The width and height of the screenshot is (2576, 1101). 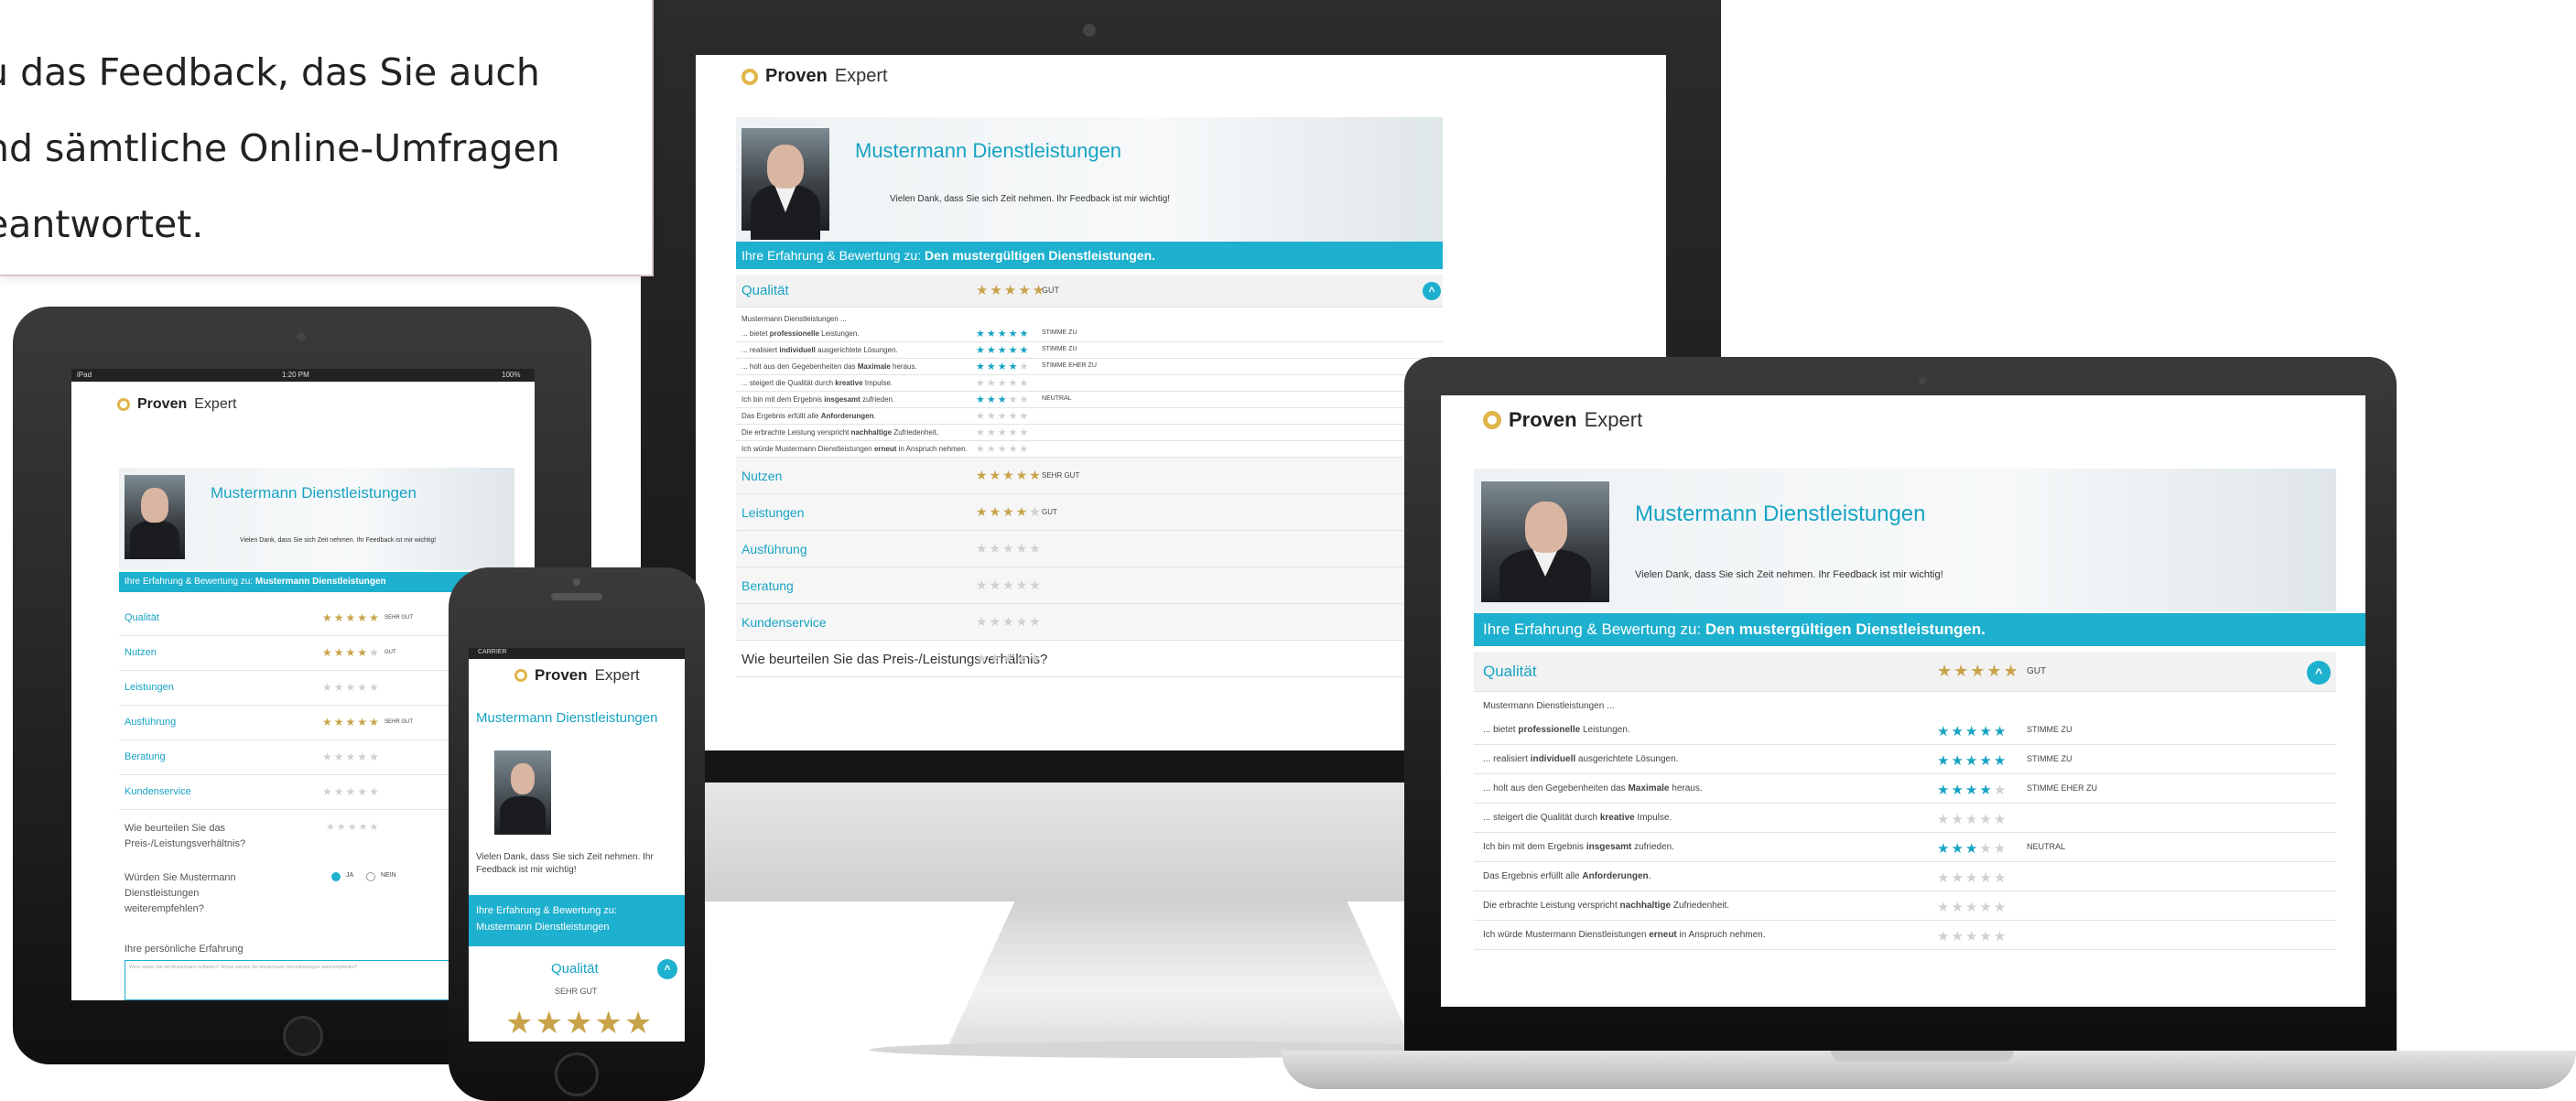 I want to click on category-row: Kundenservice ★★★★★, so click(x=1089, y=622).